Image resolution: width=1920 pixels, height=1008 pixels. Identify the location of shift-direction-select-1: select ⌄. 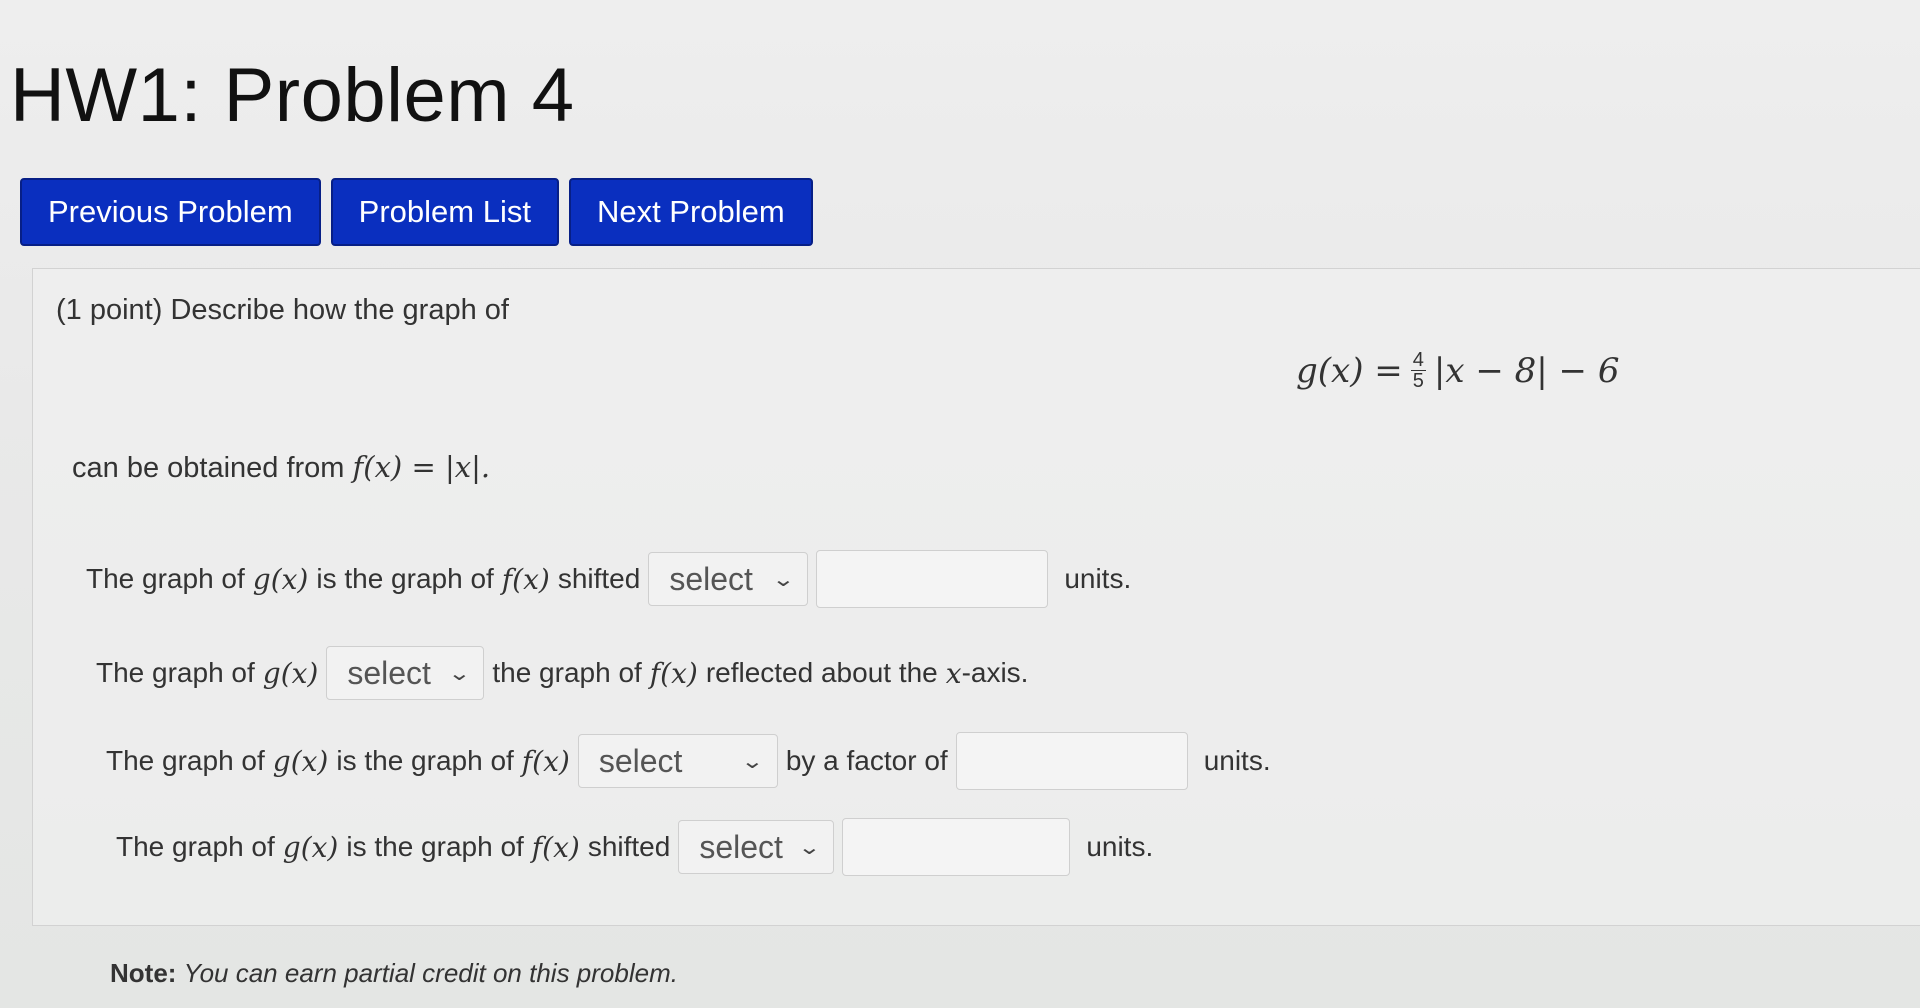
(728, 579).